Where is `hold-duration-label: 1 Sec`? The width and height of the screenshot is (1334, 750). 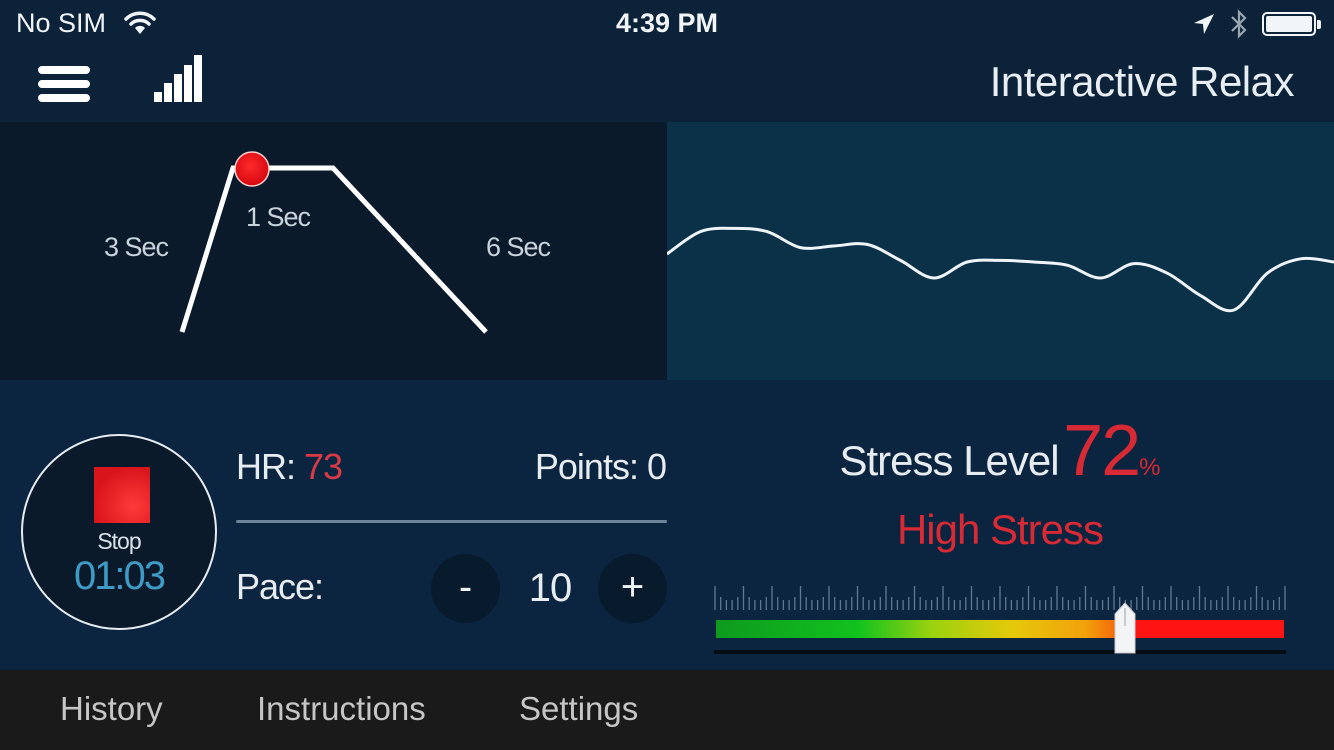 hold-duration-label: 1 Sec is located at coordinates (278, 217).